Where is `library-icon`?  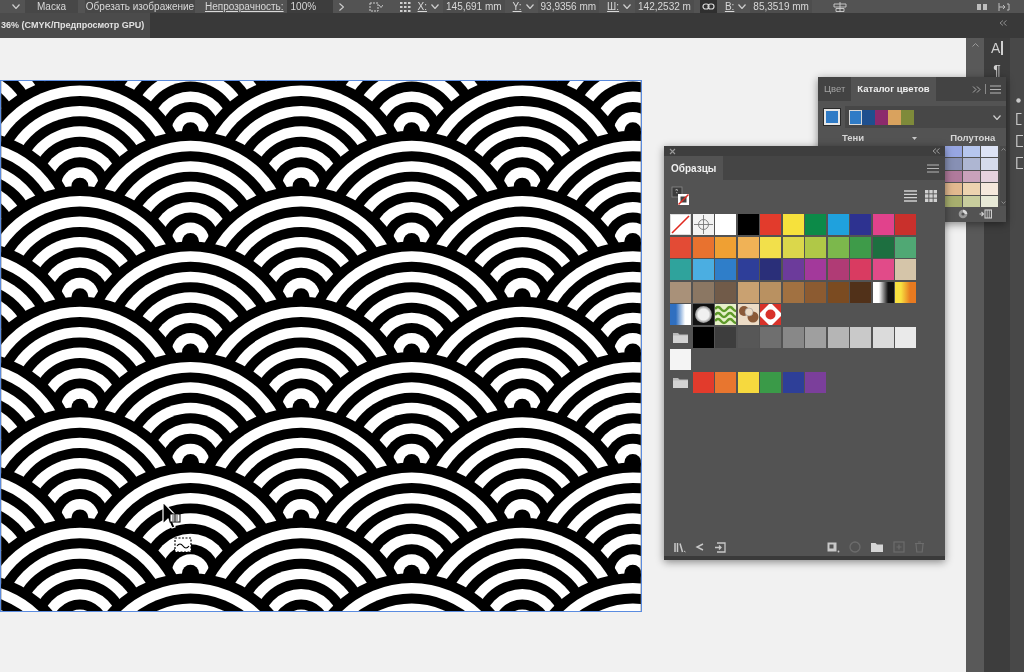 library-icon is located at coordinates (680, 547).